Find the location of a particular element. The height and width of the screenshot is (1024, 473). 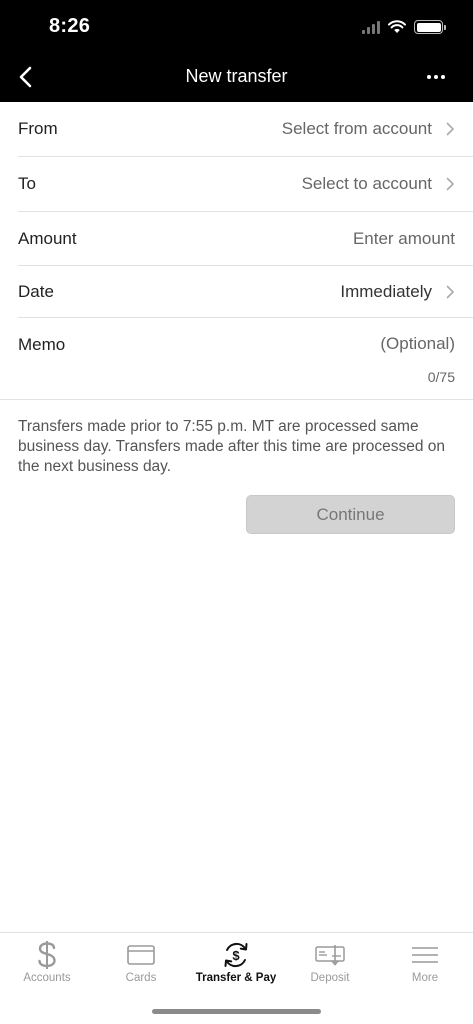

to-value-group: Select to account is located at coordinates (378, 184).